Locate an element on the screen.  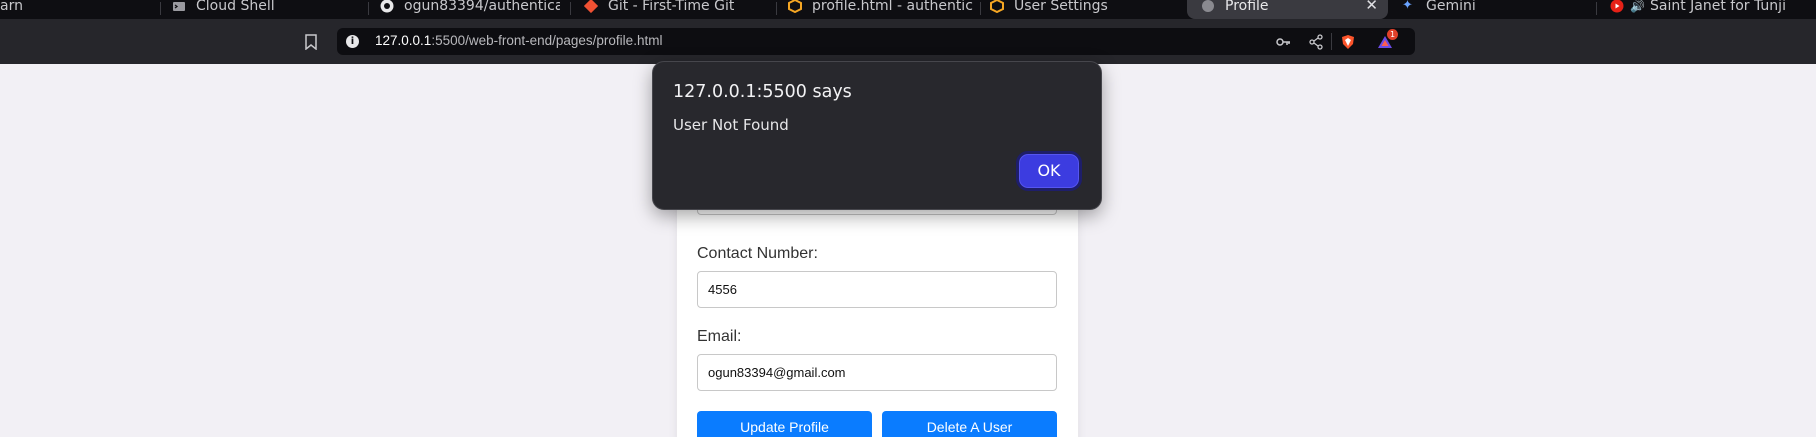
tab-title: Cloud Shell is located at coordinates (235, 7).